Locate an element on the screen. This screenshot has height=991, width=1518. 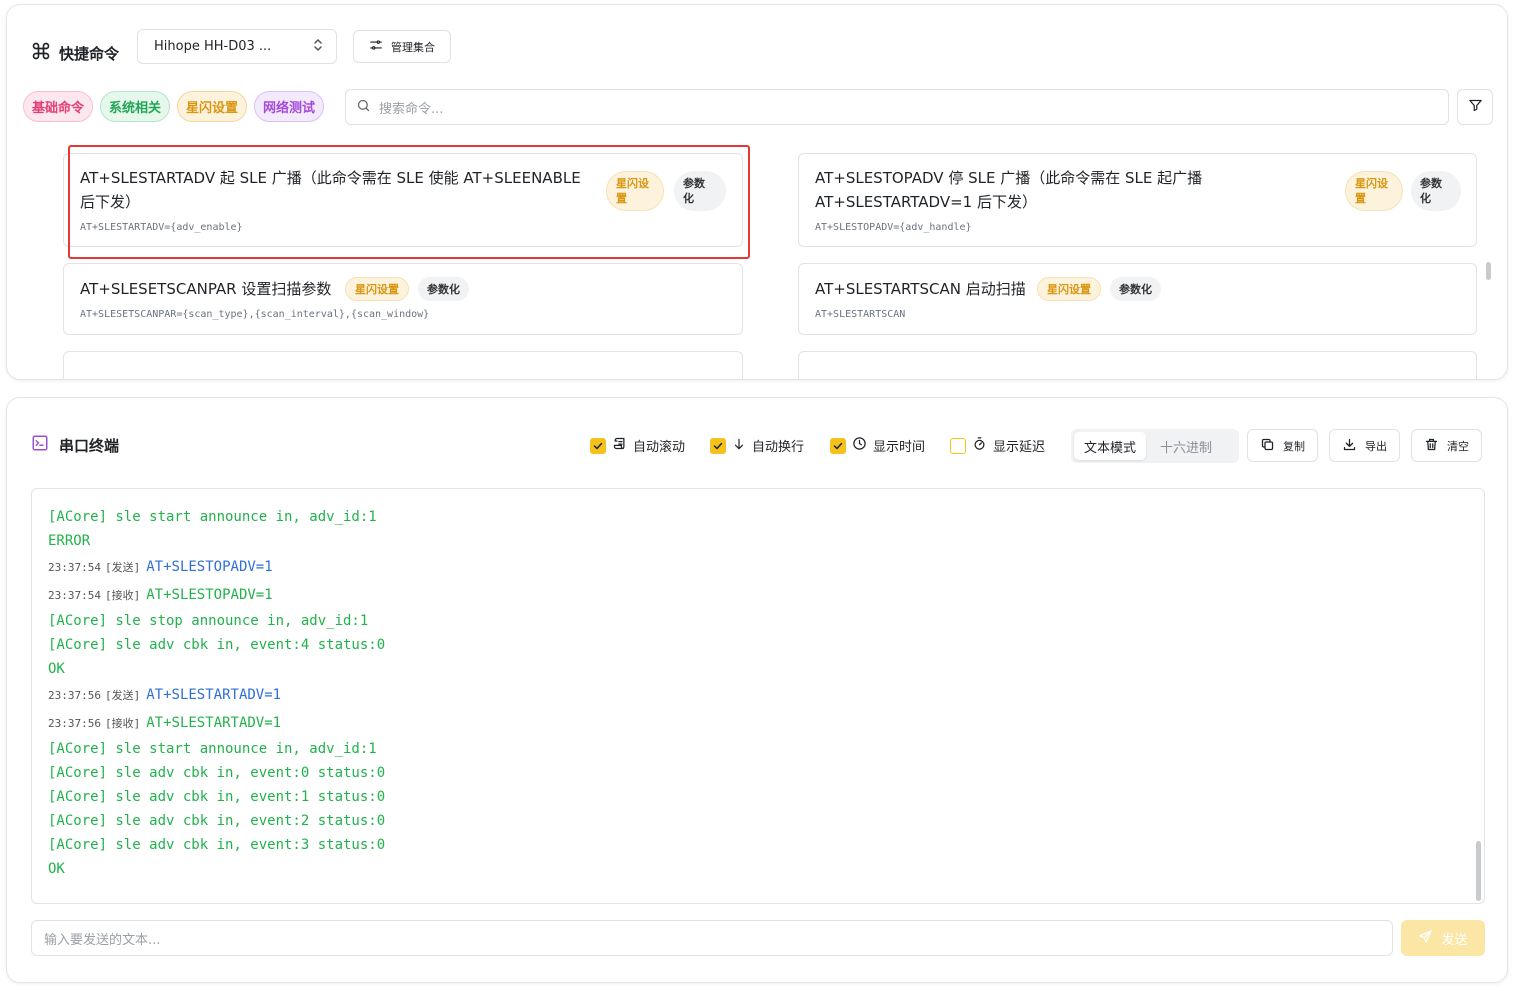
send-label: 发送 is located at coordinates (1454, 940).